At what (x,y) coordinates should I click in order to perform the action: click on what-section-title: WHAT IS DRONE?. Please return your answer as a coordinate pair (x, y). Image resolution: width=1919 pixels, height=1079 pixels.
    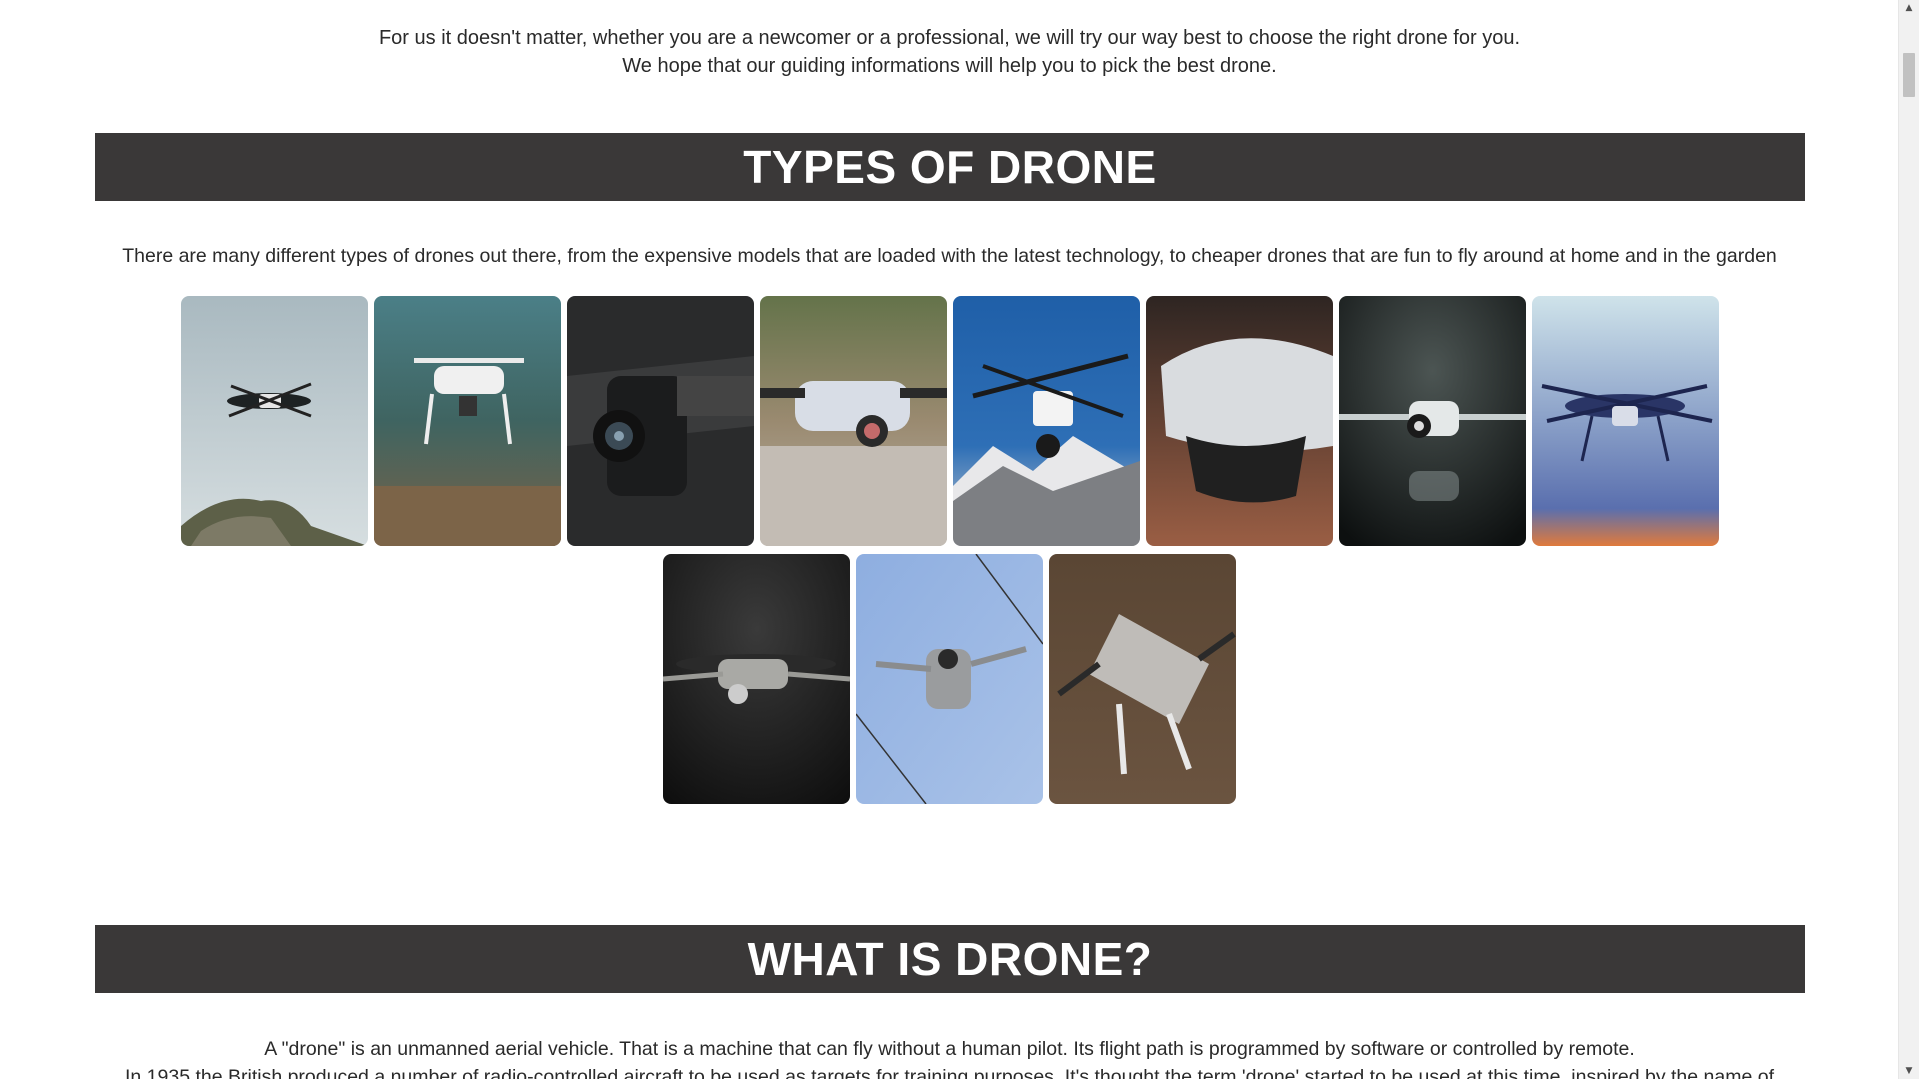
    Looking at the image, I should click on (950, 959).